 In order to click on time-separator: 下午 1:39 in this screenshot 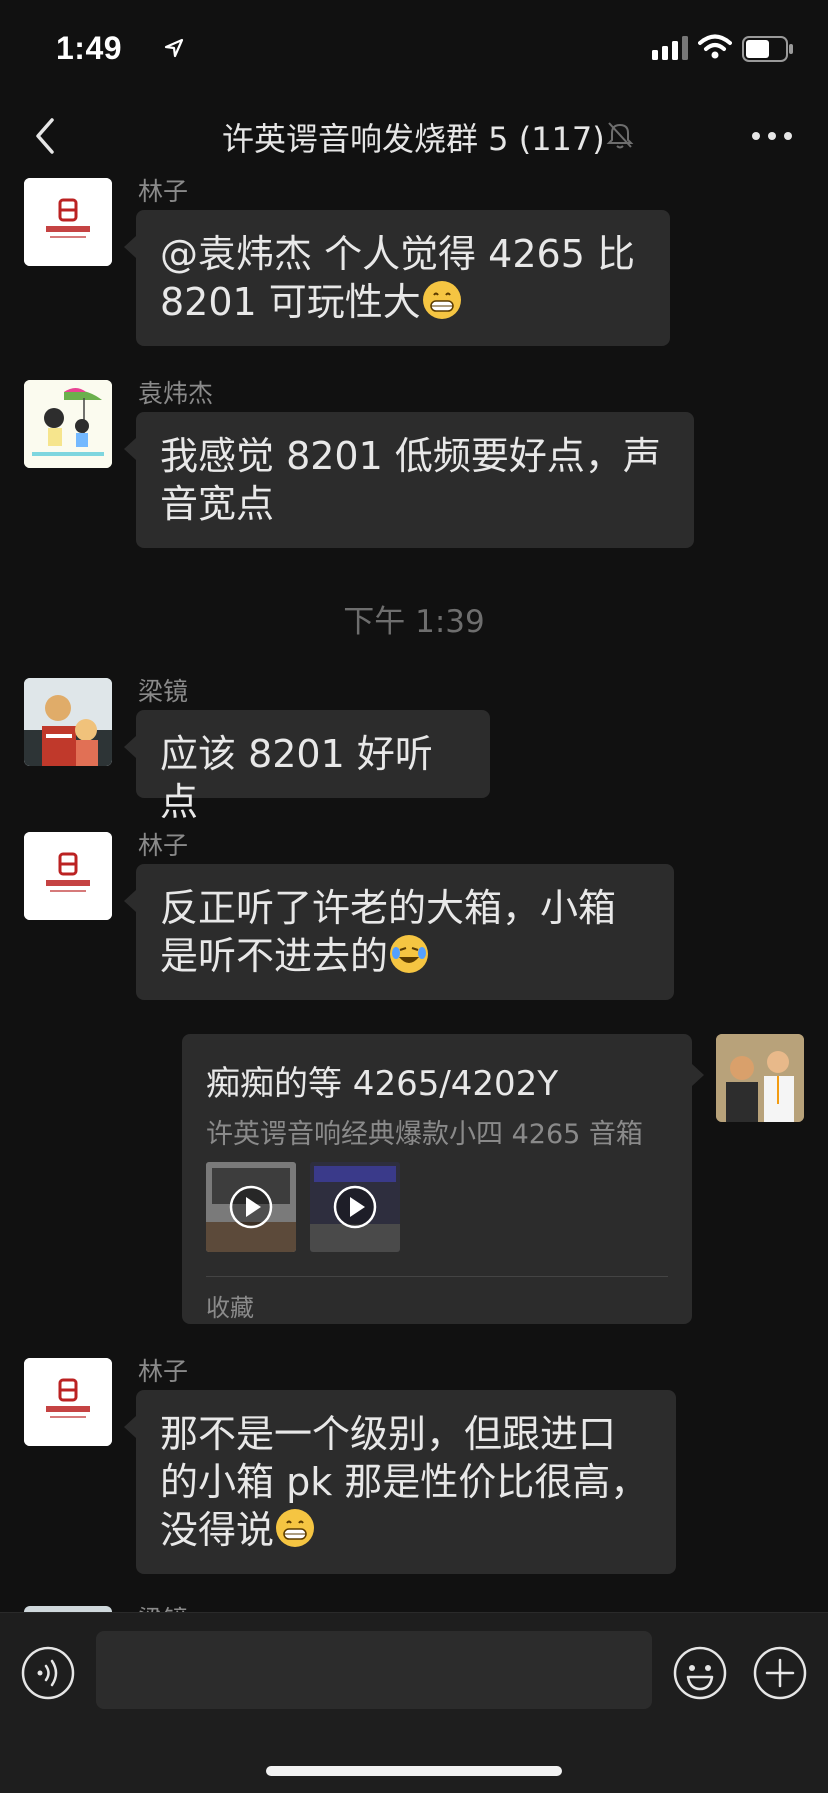, I will do `click(414, 622)`.